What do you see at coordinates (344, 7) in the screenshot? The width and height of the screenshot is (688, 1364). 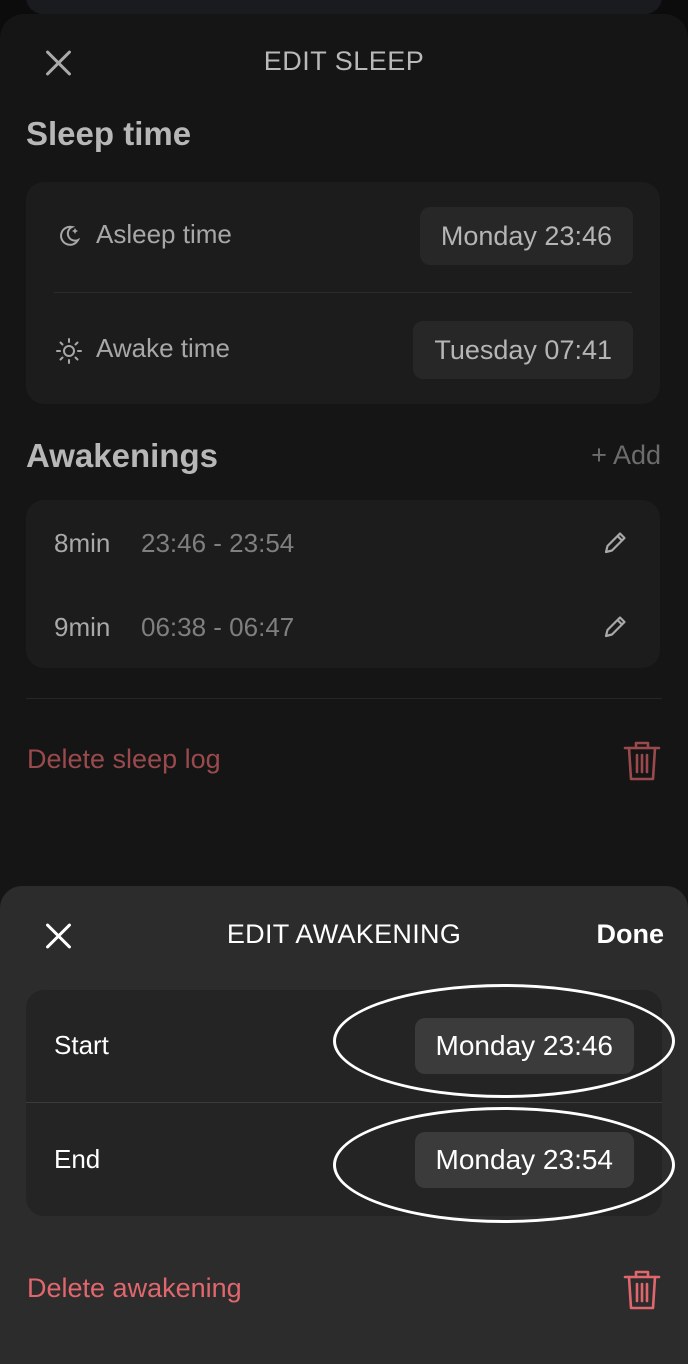 I see `underlying-card` at bounding box center [344, 7].